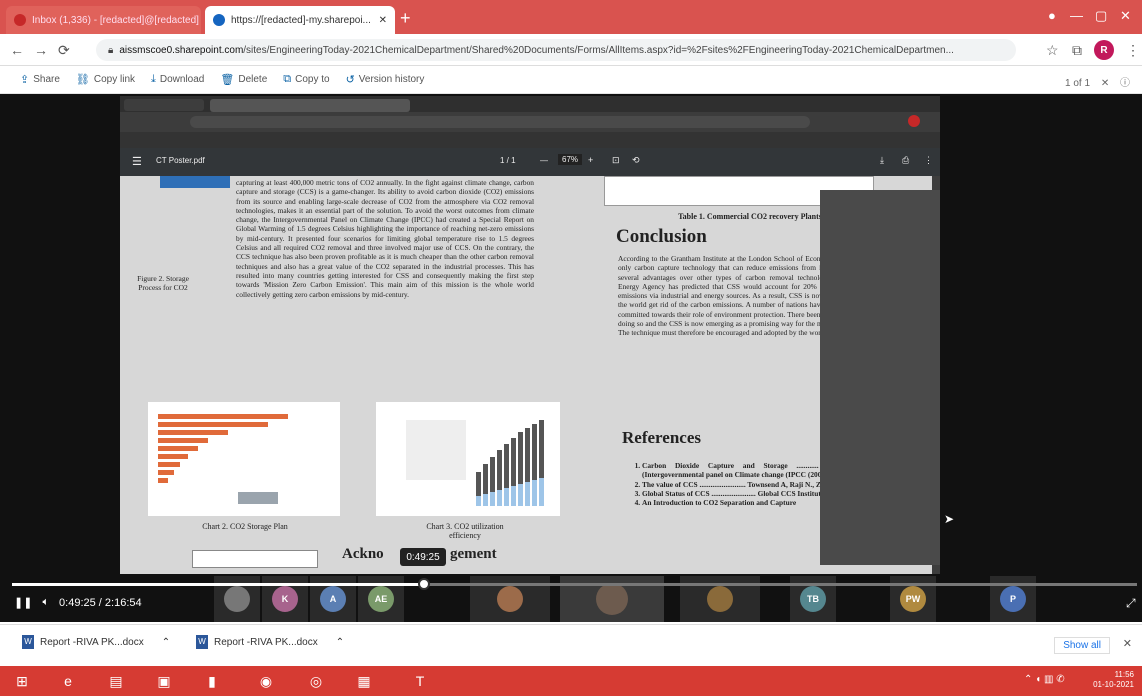  I want to click on share-icon: ⇪, so click(25, 80).